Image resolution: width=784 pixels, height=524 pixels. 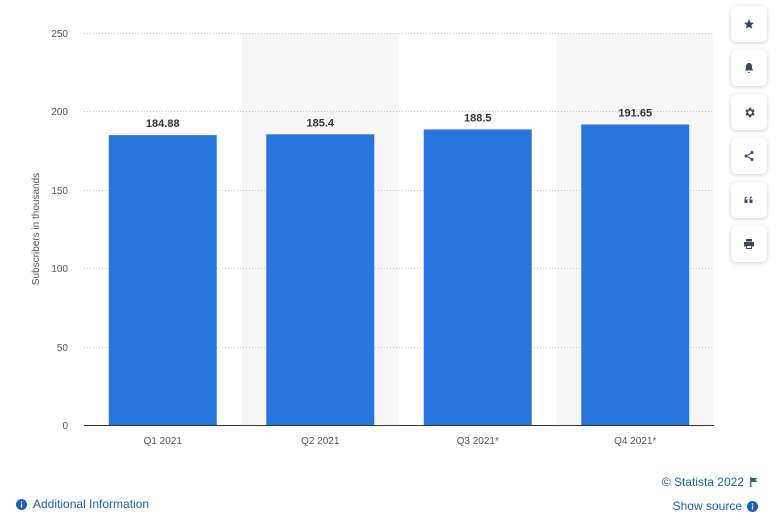 I want to click on gear-icon, so click(x=749, y=112).